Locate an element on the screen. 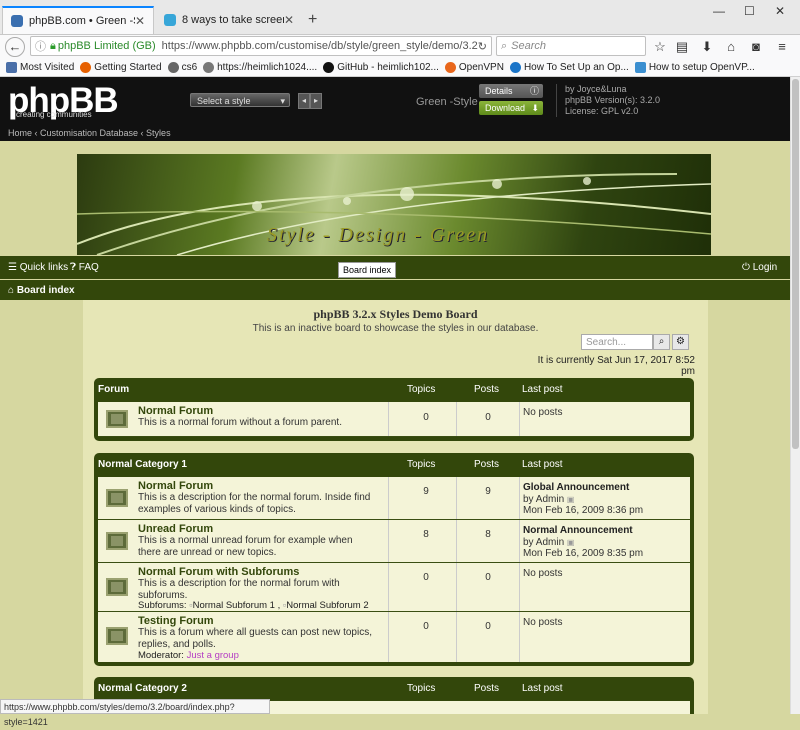  download-button: Download ⬇ is located at coordinates (511, 108).